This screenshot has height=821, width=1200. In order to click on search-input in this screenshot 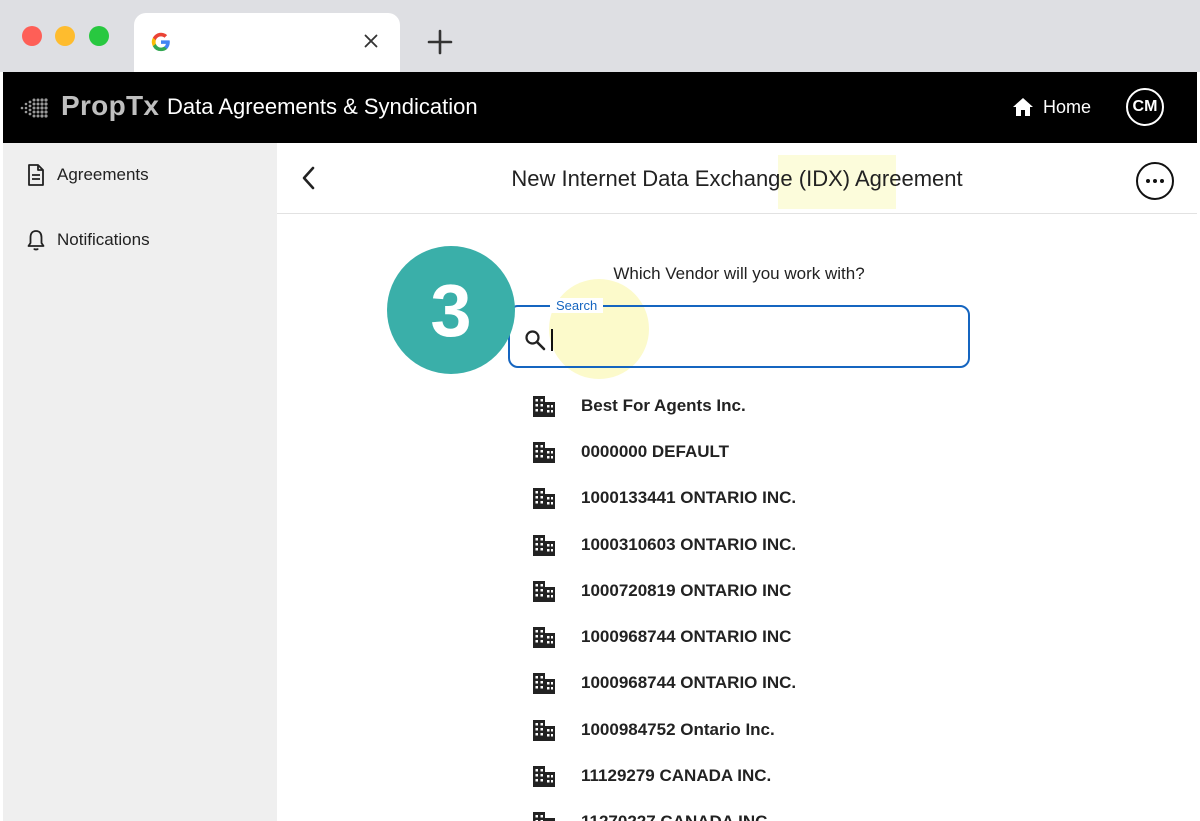, I will do `click(750, 339)`.